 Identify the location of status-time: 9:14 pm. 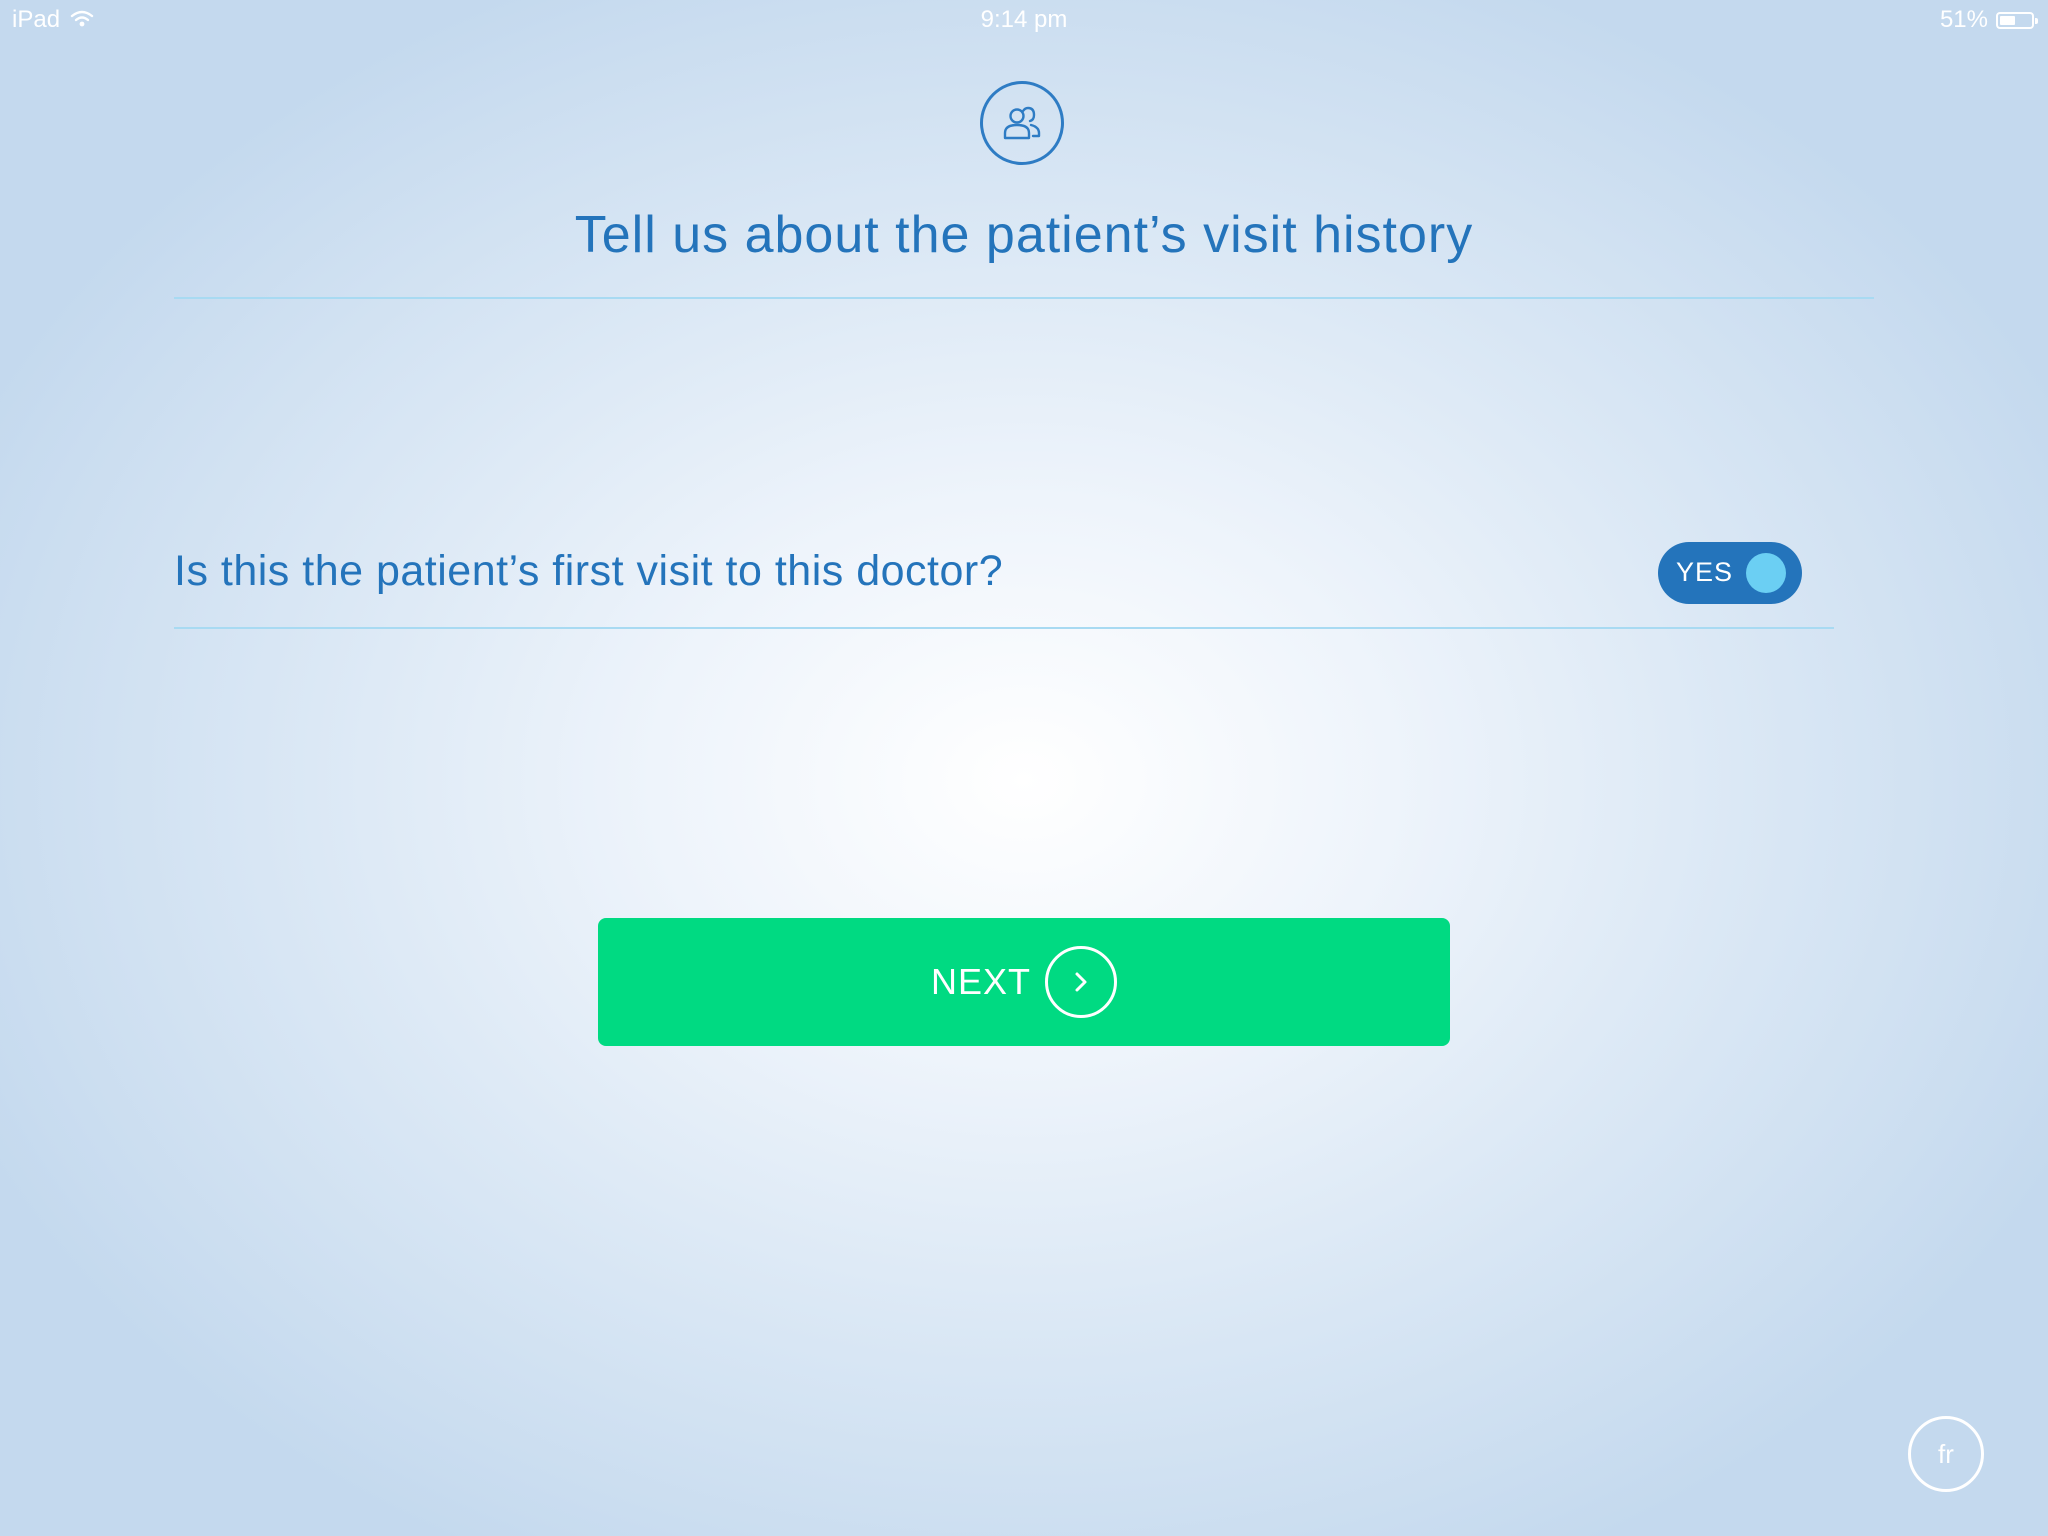
(1024, 19).